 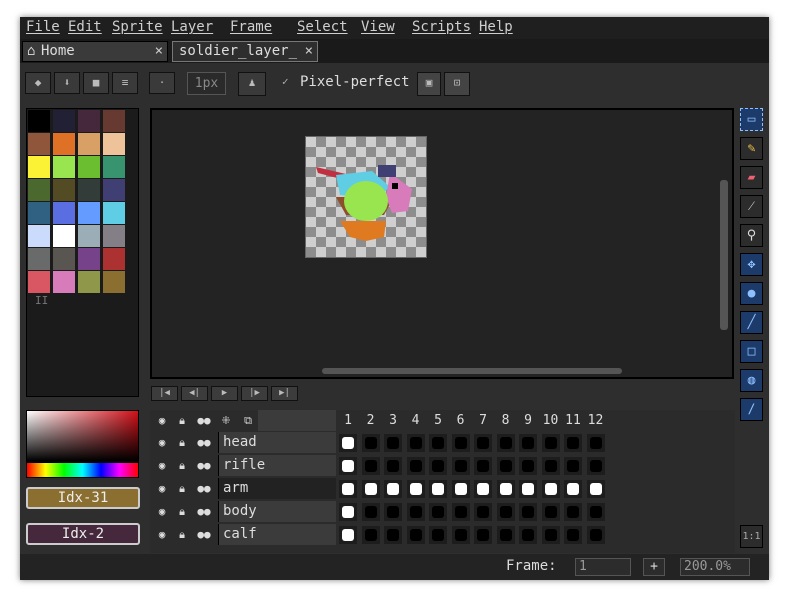 I want to click on layer-name: body, so click(x=277, y=511).